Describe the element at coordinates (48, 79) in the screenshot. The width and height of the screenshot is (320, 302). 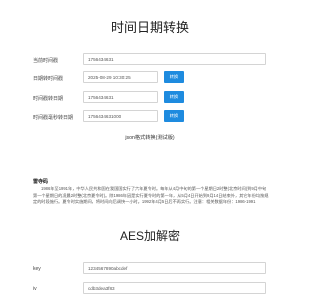
I see `date-to-timestamp-label: 日期转时间戳` at that location.